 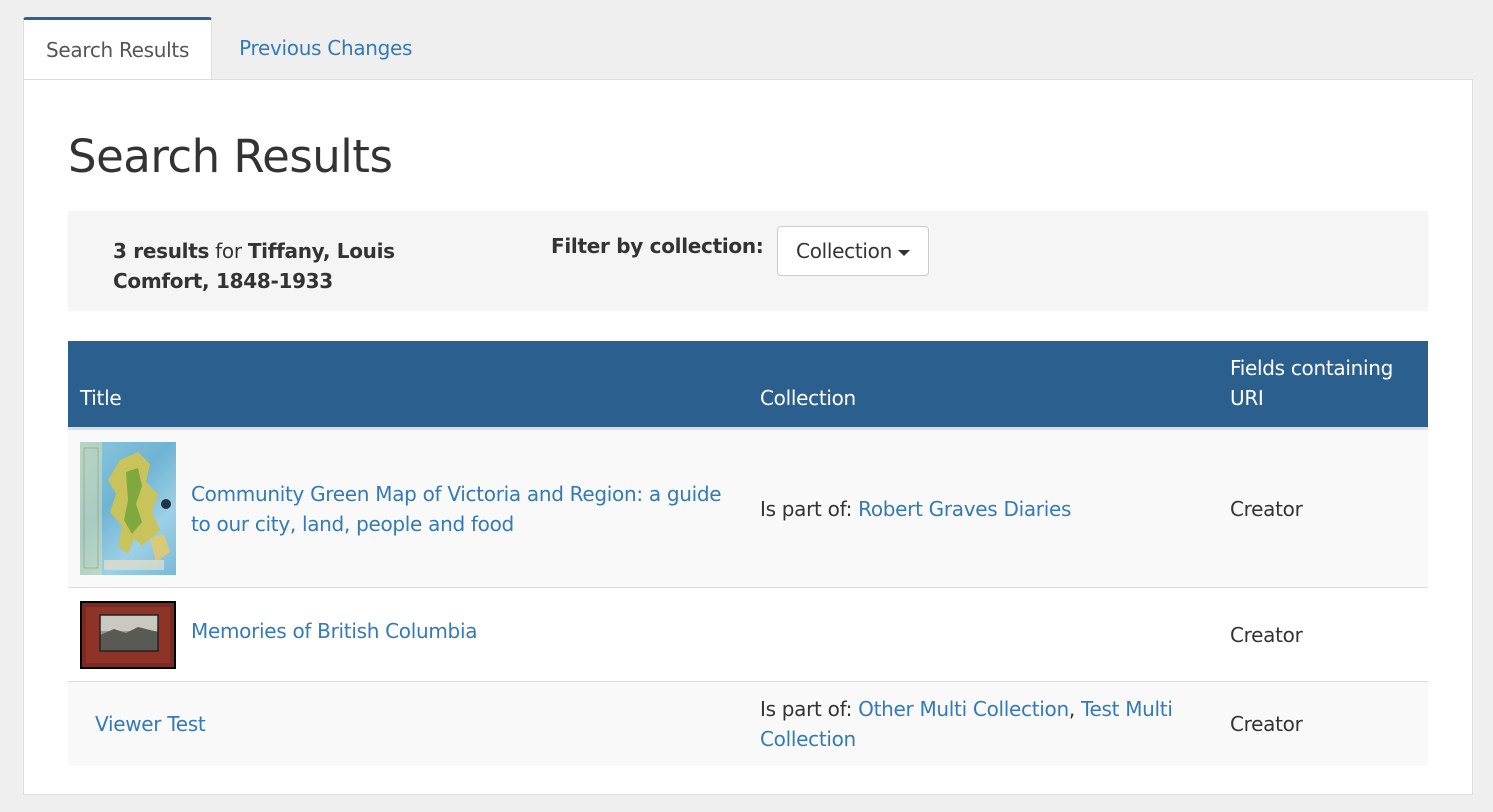 I want to click on tab-search-results: Search Results, so click(x=118, y=48).